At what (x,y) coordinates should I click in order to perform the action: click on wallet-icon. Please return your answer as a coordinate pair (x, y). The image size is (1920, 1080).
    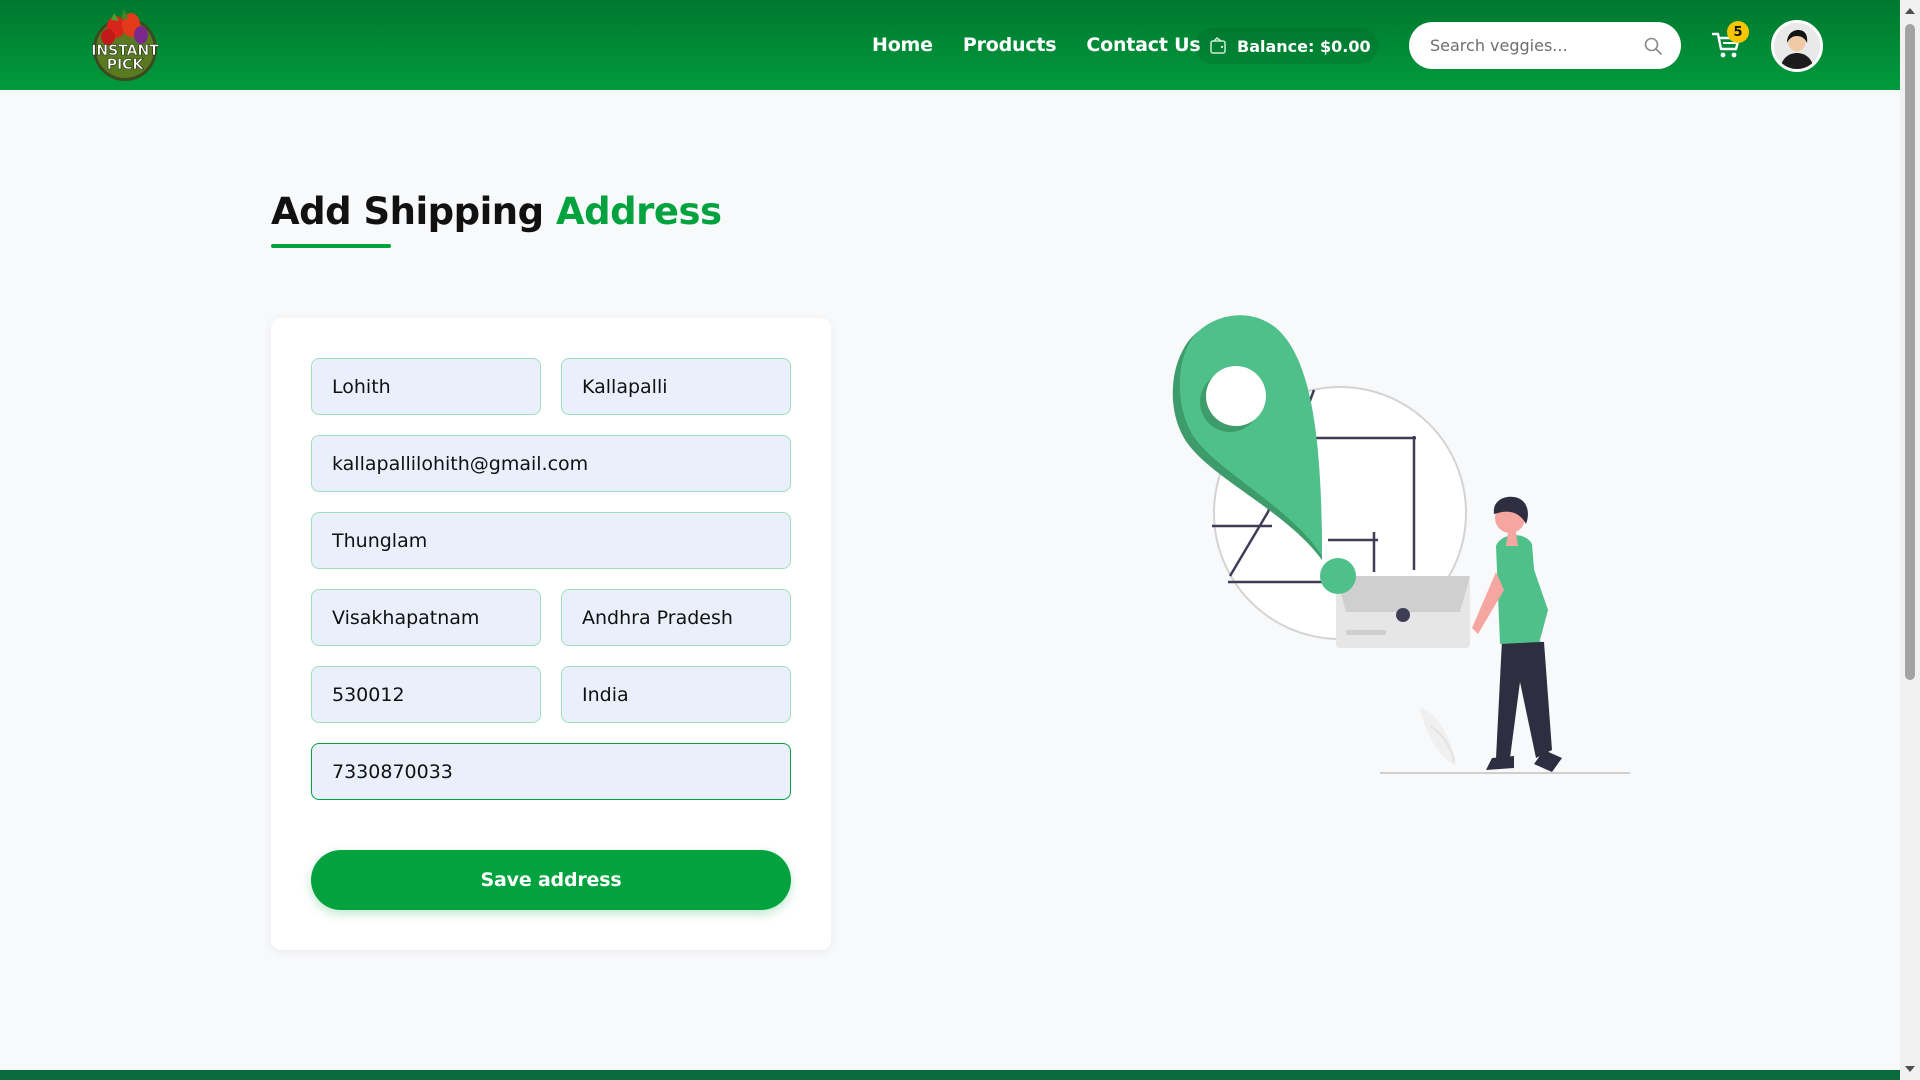
    Looking at the image, I should click on (1218, 45).